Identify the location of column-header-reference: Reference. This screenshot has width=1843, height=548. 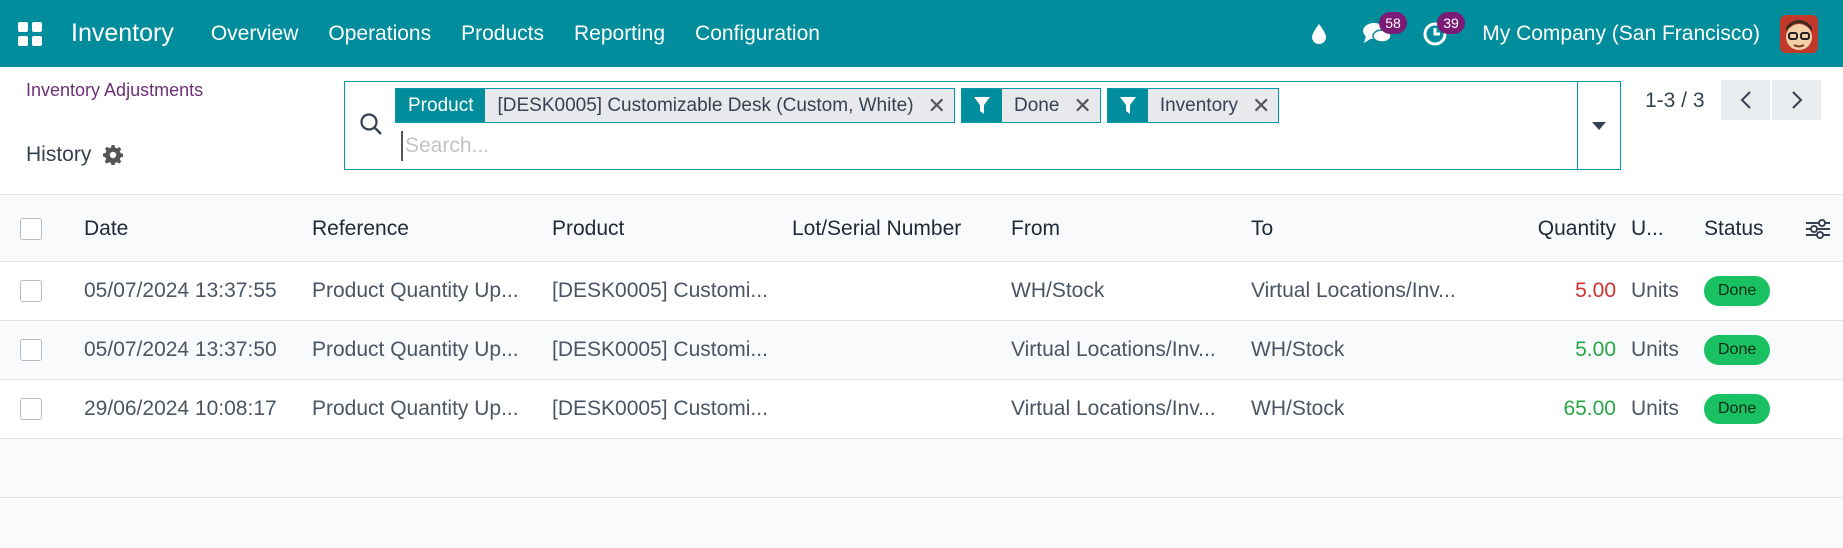
(360, 228).